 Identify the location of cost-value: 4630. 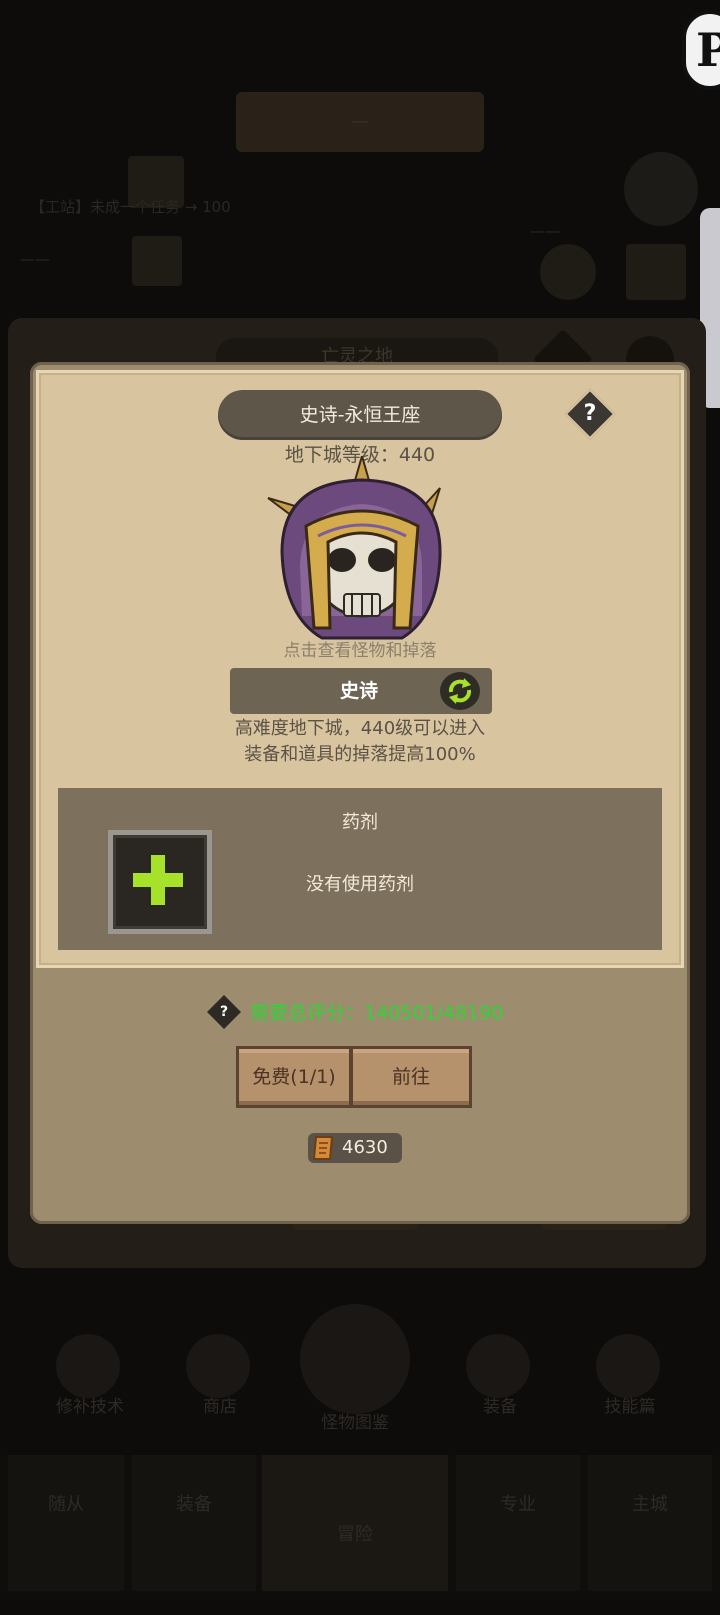
(365, 1147).